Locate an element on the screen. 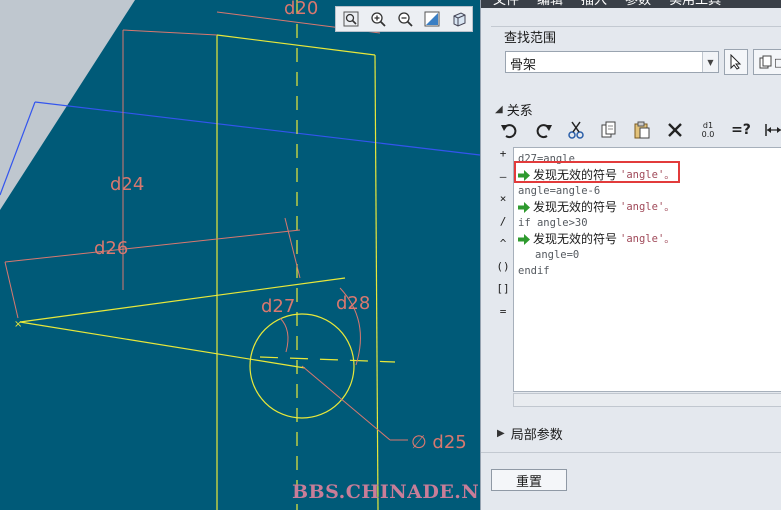 The image size is (781, 510). code-line: d27=angle is located at coordinates (648, 159).